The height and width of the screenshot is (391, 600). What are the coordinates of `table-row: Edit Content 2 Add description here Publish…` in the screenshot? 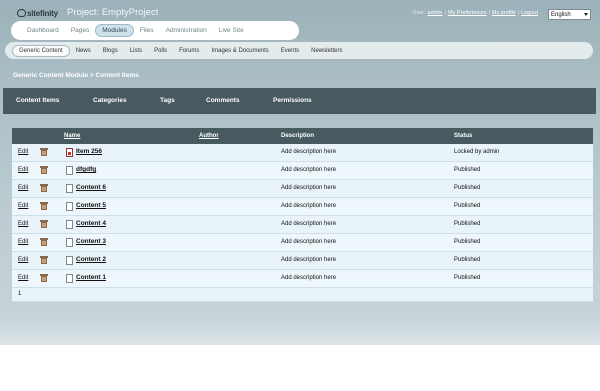 It's located at (302, 261).